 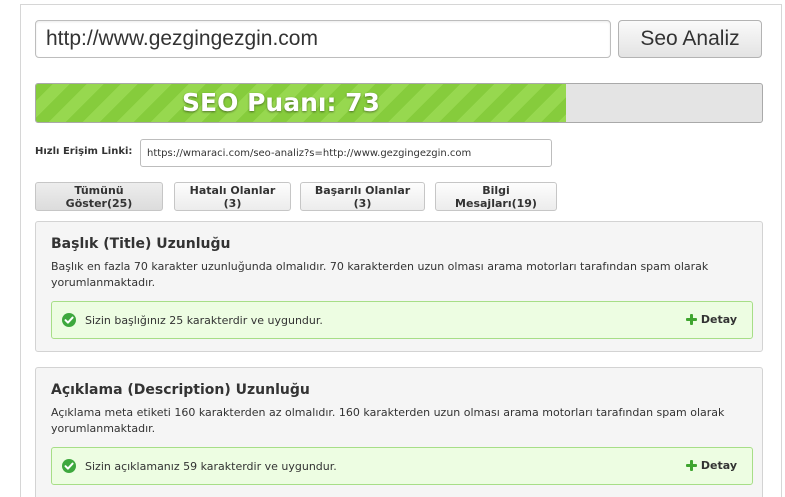 What do you see at coordinates (84, 151) in the screenshot?
I see `quick-access-label: Hızlı Erişim Linki:` at bounding box center [84, 151].